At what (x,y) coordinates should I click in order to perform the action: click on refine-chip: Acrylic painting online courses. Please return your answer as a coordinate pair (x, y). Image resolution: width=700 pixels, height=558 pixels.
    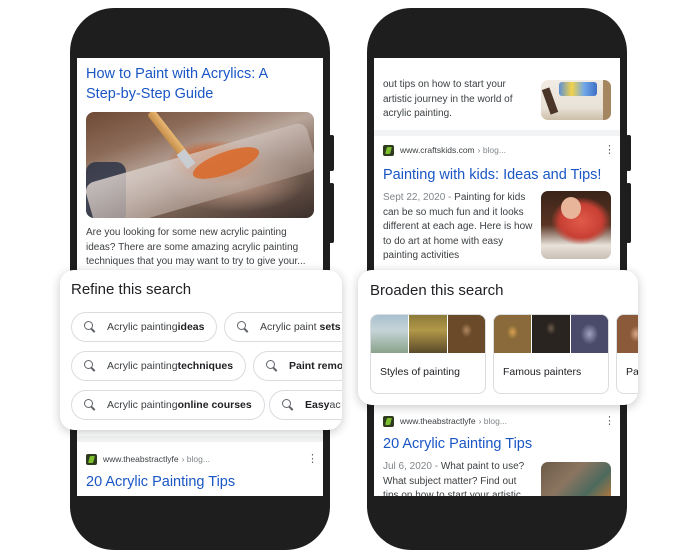
    Looking at the image, I should click on (168, 405).